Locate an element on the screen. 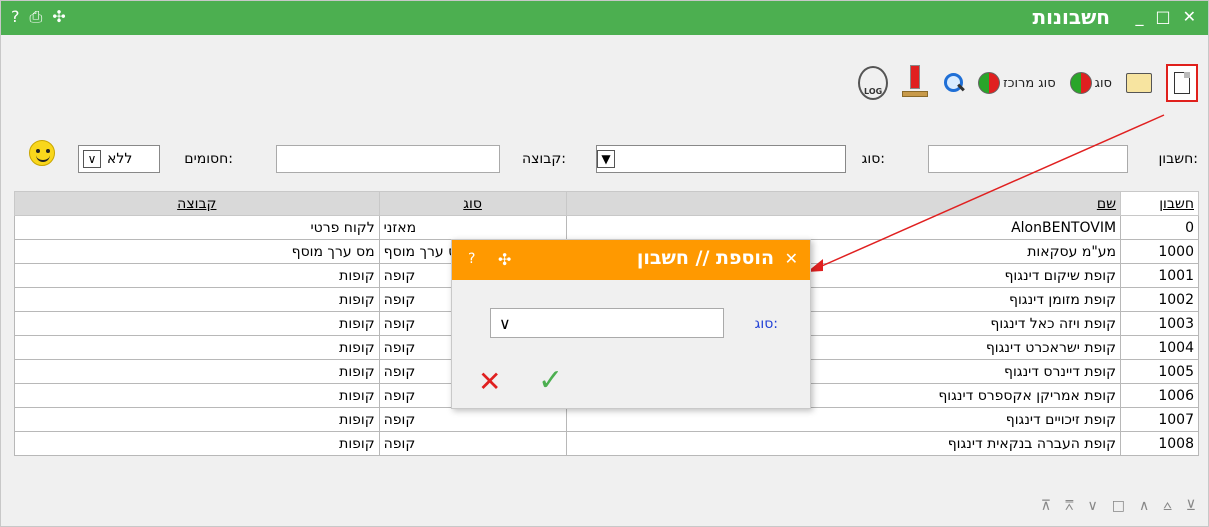 This screenshot has height=527, width=1209. close-button: ✕ is located at coordinates (1189, 16).